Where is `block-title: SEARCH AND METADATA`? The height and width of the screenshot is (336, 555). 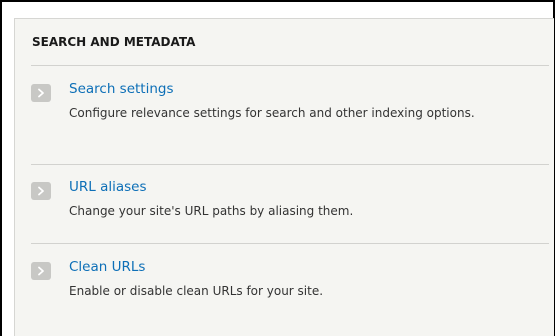 block-title: SEARCH AND METADATA is located at coordinates (114, 42).